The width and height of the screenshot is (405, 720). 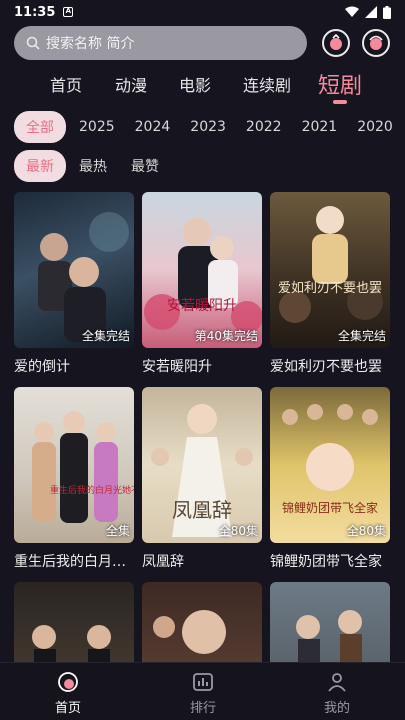 I want to click on search-icon, so click(x=33, y=43).